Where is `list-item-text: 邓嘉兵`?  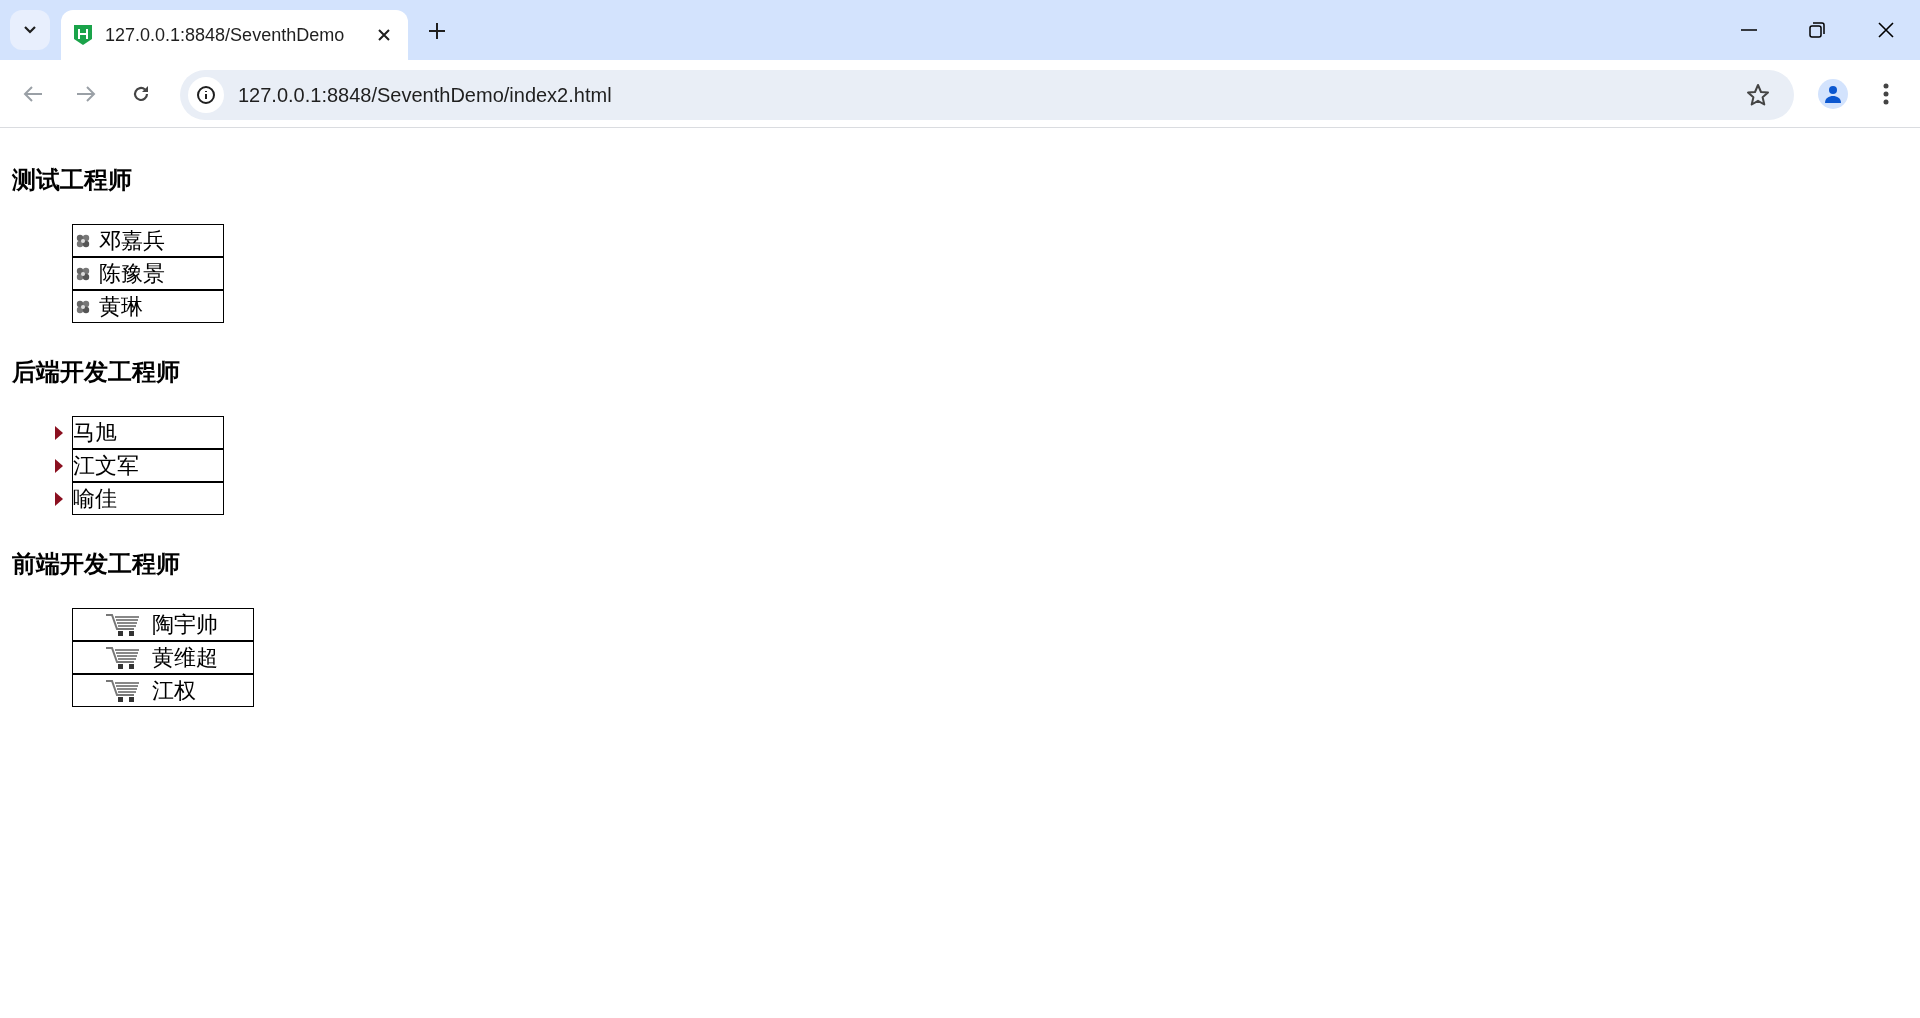
list-item-text: 邓嘉兵 is located at coordinates (132, 240).